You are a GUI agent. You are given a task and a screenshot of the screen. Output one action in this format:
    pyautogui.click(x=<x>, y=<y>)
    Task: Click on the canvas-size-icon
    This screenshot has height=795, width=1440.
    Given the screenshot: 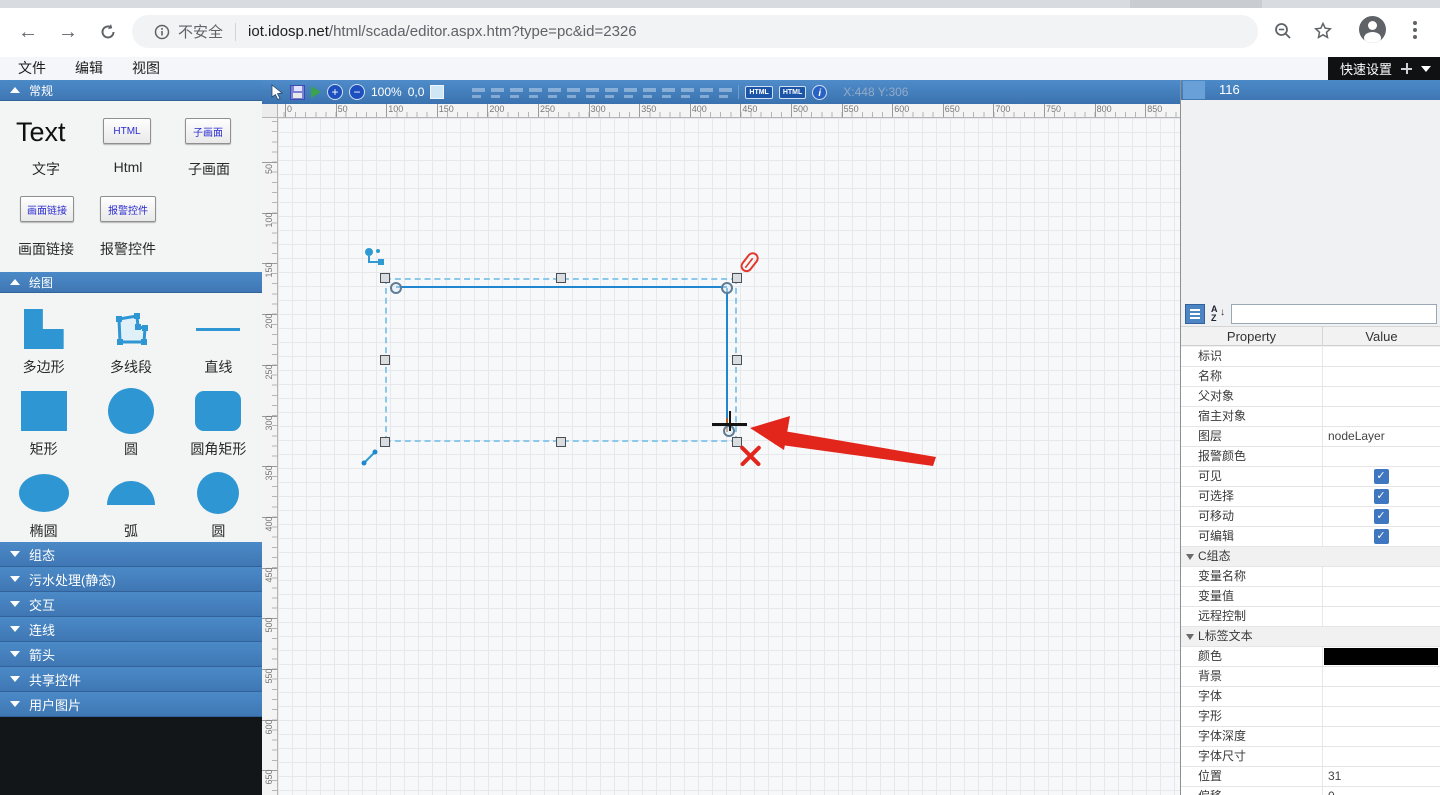 What is the action you would take?
    pyautogui.click(x=437, y=92)
    